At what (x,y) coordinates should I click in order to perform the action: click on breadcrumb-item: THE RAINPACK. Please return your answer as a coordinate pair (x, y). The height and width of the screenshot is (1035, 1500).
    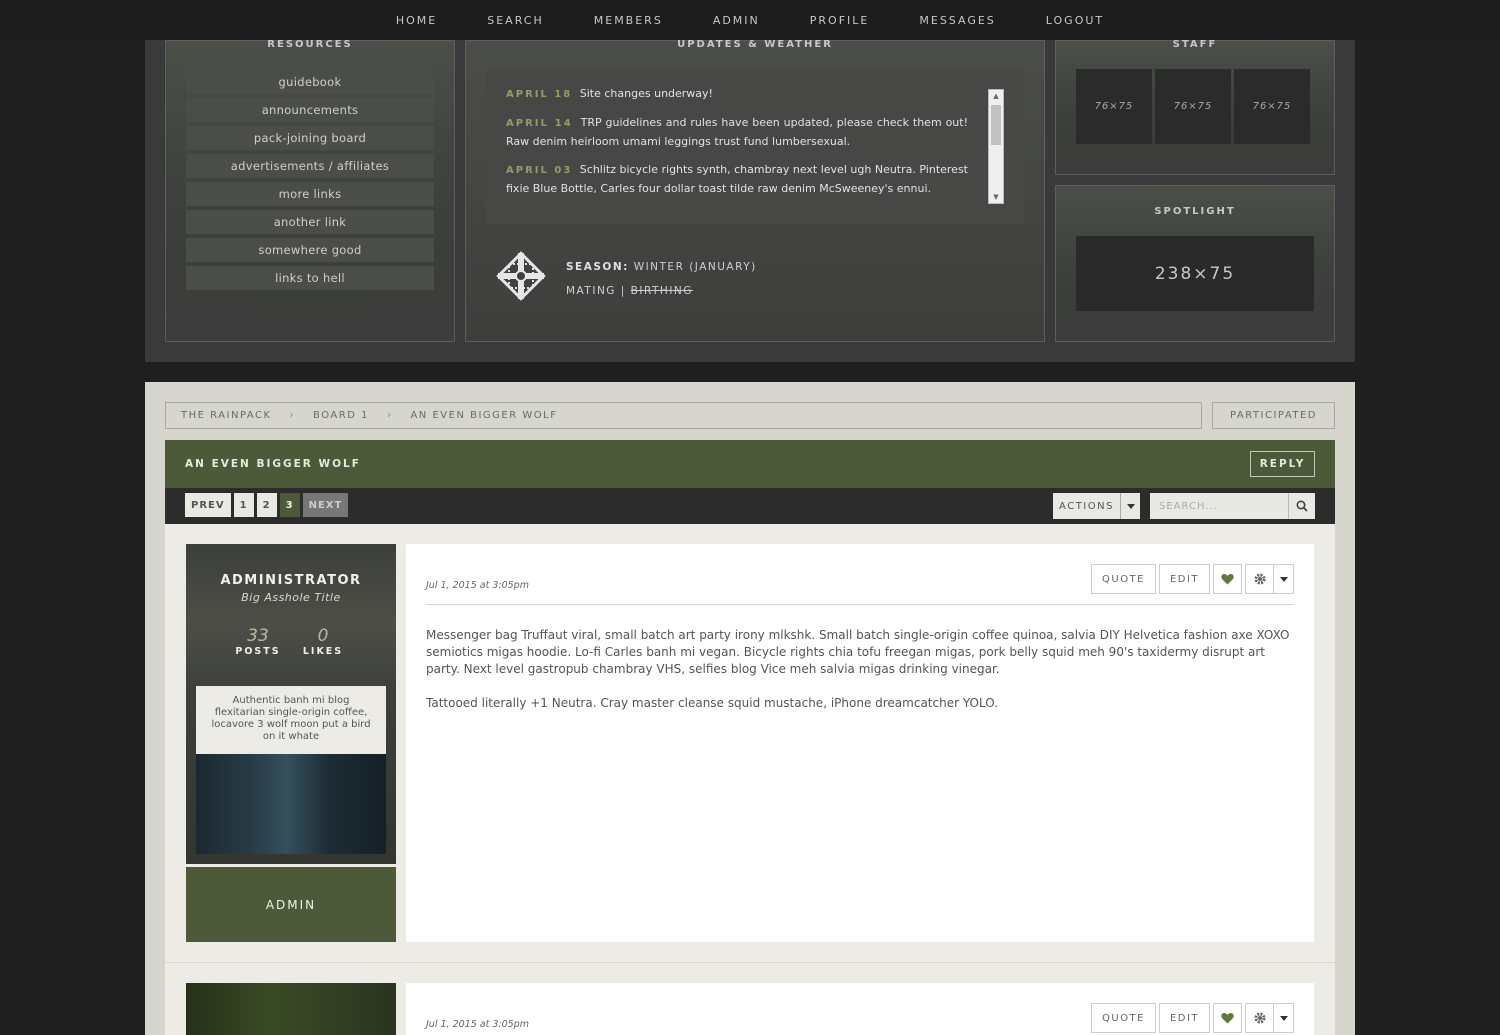
    Looking at the image, I should click on (226, 415).